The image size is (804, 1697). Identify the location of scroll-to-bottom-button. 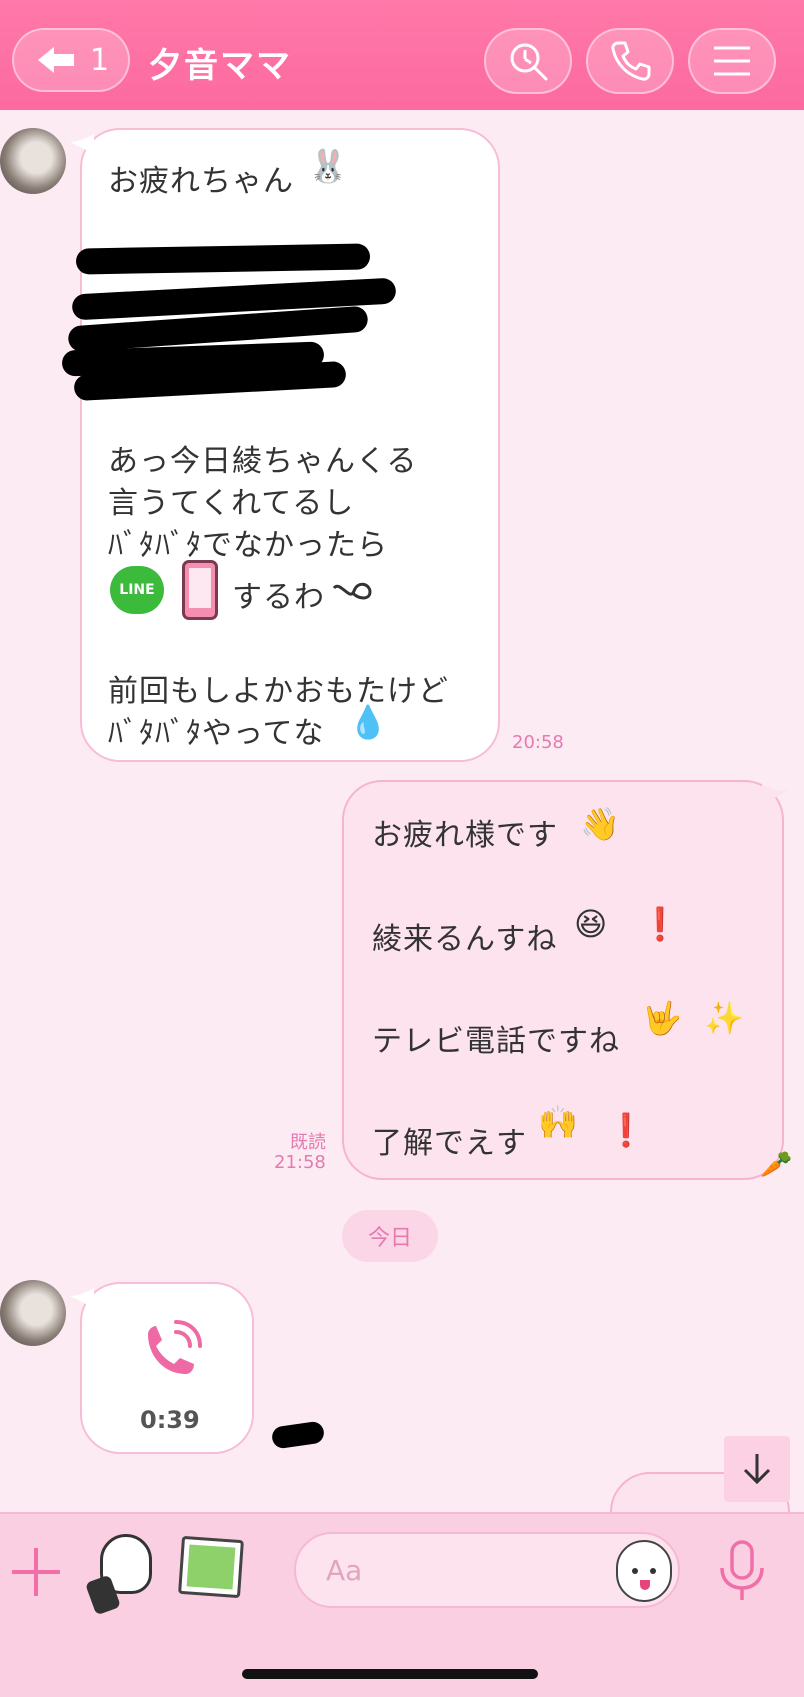
(757, 1469).